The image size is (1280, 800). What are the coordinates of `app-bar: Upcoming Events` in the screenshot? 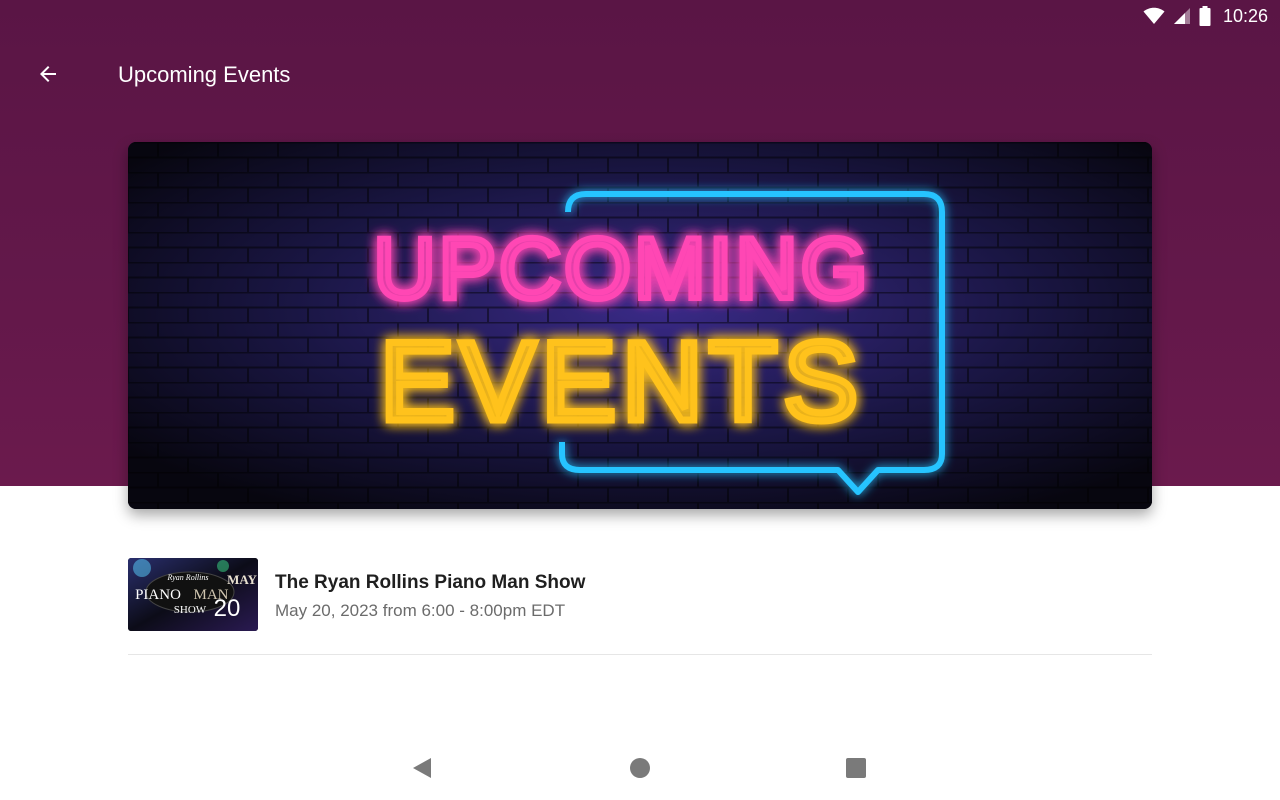 It's located at (640, 76).